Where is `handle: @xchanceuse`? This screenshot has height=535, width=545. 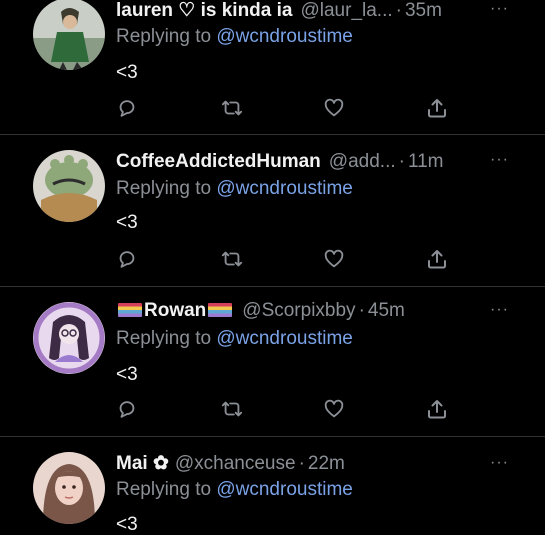
handle: @xchanceuse is located at coordinates (235, 464).